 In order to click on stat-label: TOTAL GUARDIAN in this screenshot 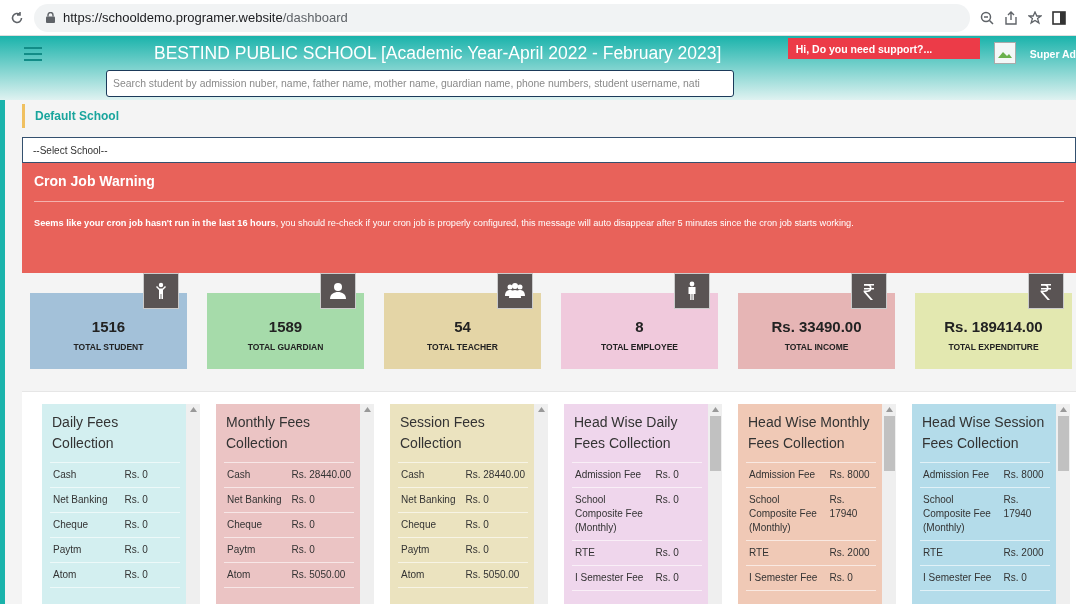, I will do `click(285, 347)`.